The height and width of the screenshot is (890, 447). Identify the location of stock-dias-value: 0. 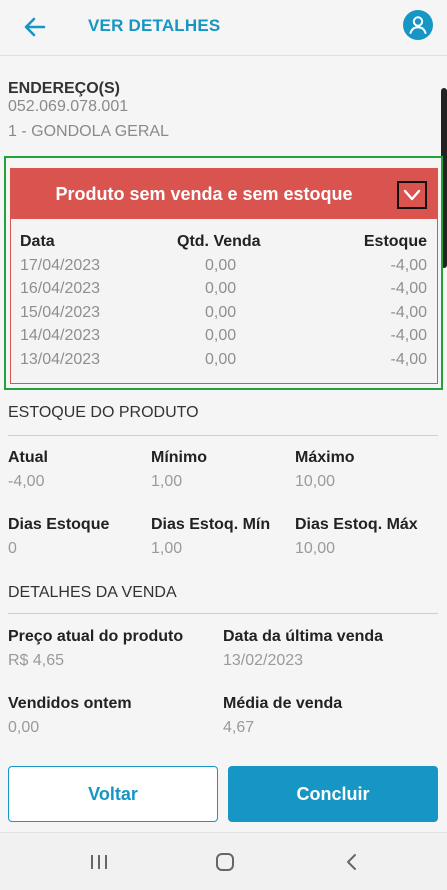
(12, 548).